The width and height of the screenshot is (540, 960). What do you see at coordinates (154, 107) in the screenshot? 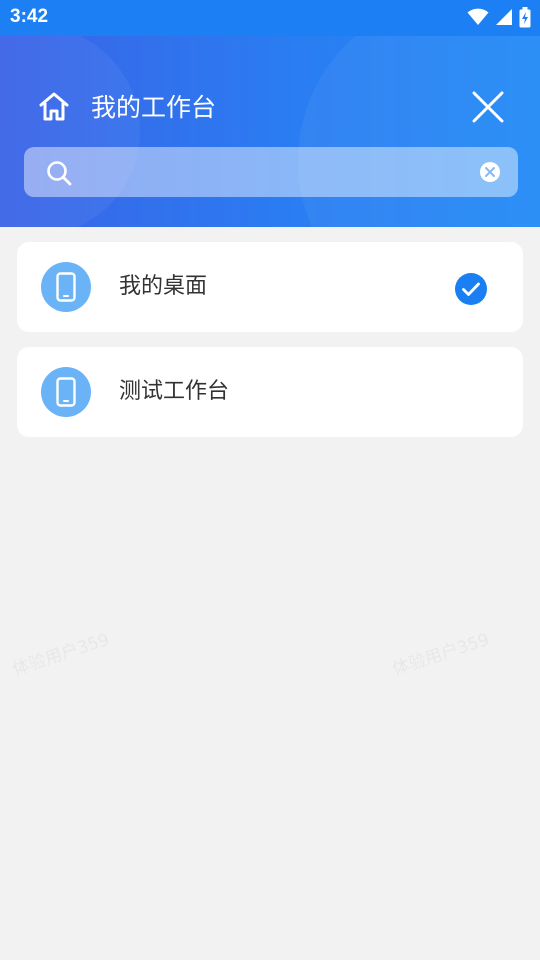
I see `page-title: 我的工作台` at bounding box center [154, 107].